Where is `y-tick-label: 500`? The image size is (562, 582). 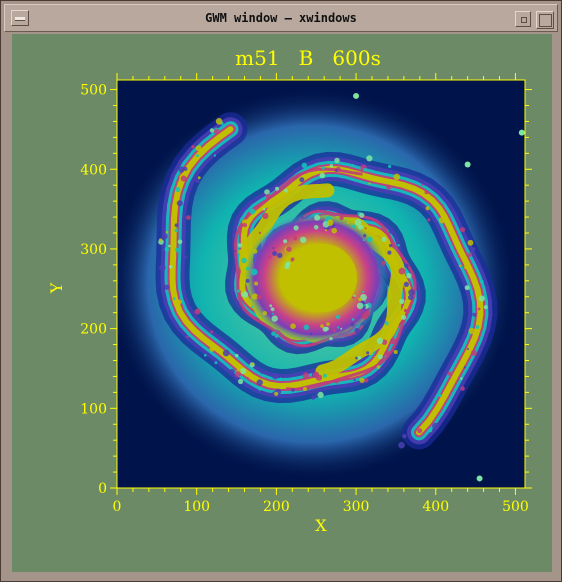 y-tick-label: 500 is located at coordinates (93, 91).